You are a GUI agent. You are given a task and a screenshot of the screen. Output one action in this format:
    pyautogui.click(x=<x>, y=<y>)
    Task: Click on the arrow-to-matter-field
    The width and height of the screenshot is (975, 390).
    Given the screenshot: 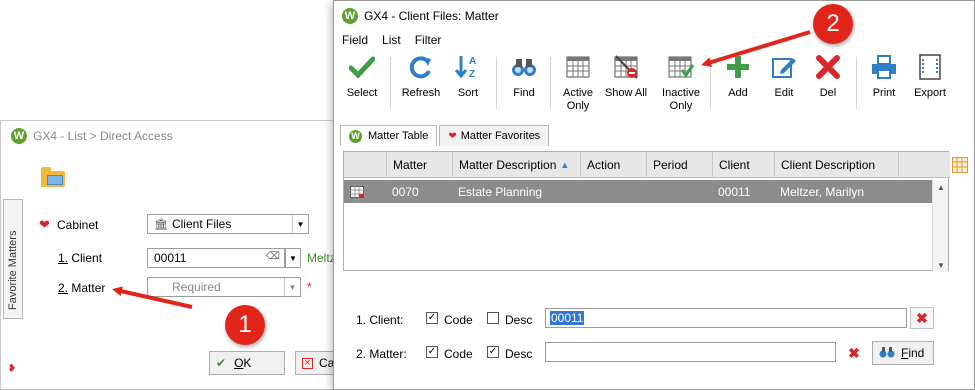 What is the action you would take?
    pyautogui.click(x=152, y=297)
    